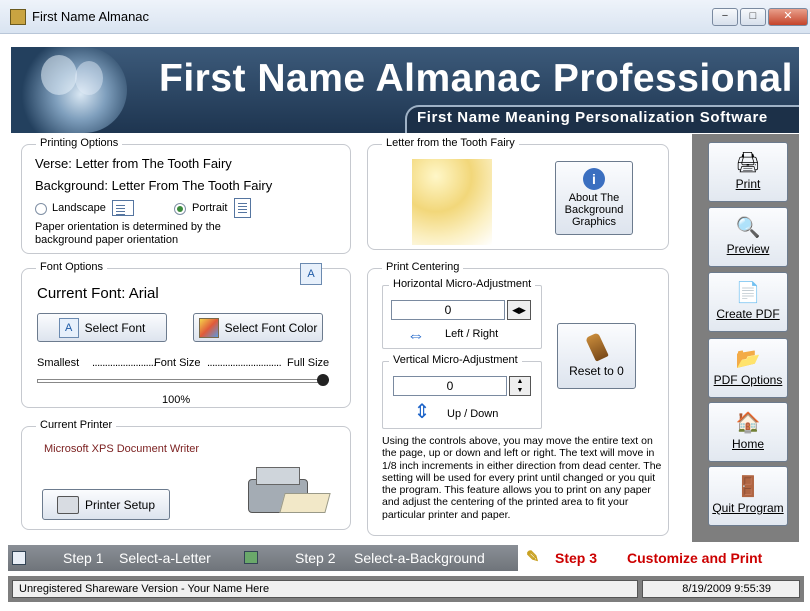  What do you see at coordinates (748, 359) in the screenshot?
I see `pdf-options-icon: 📂` at bounding box center [748, 359].